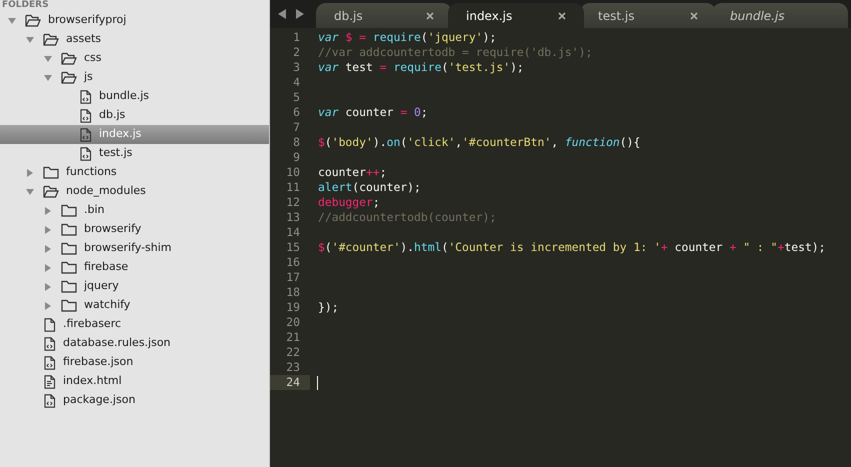 This screenshot has height=467, width=851. What do you see at coordinates (134, 343) in the screenshot?
I see `file-item: database.rules.json` at bounding box center [134, 343].